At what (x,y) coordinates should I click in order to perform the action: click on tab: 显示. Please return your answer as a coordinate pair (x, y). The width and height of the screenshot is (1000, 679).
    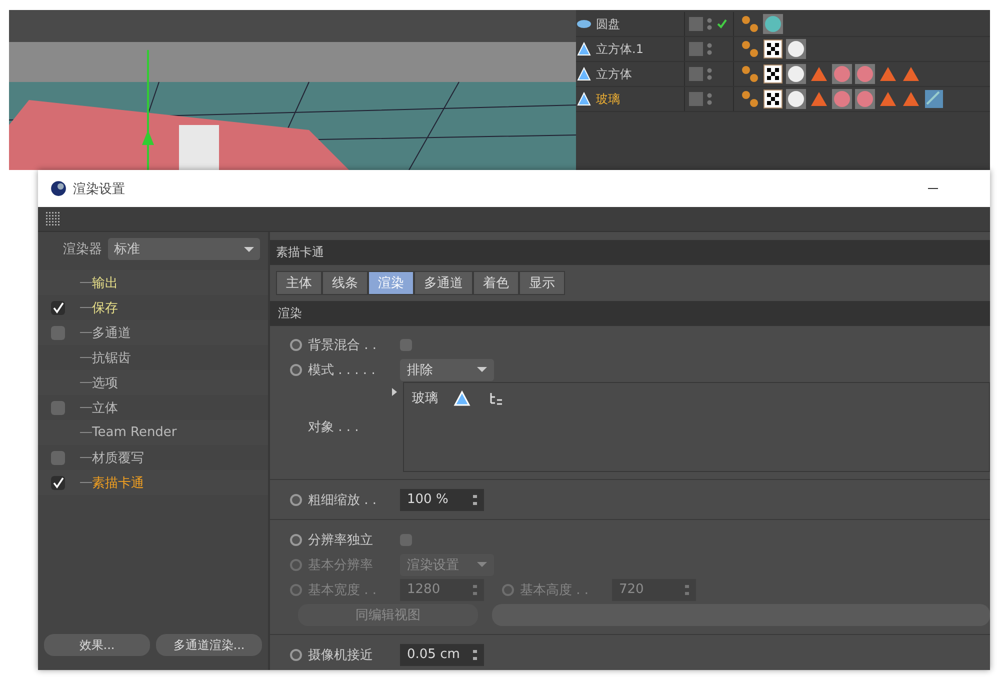
    Looking at the image, I should click on (542, 283).